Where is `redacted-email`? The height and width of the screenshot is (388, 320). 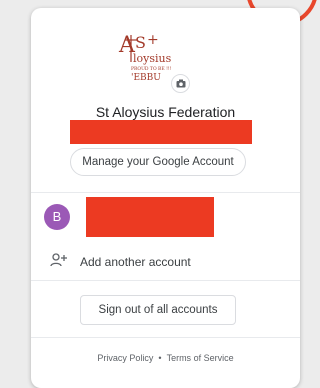
redacted-email is located at coordinates (161, 132).